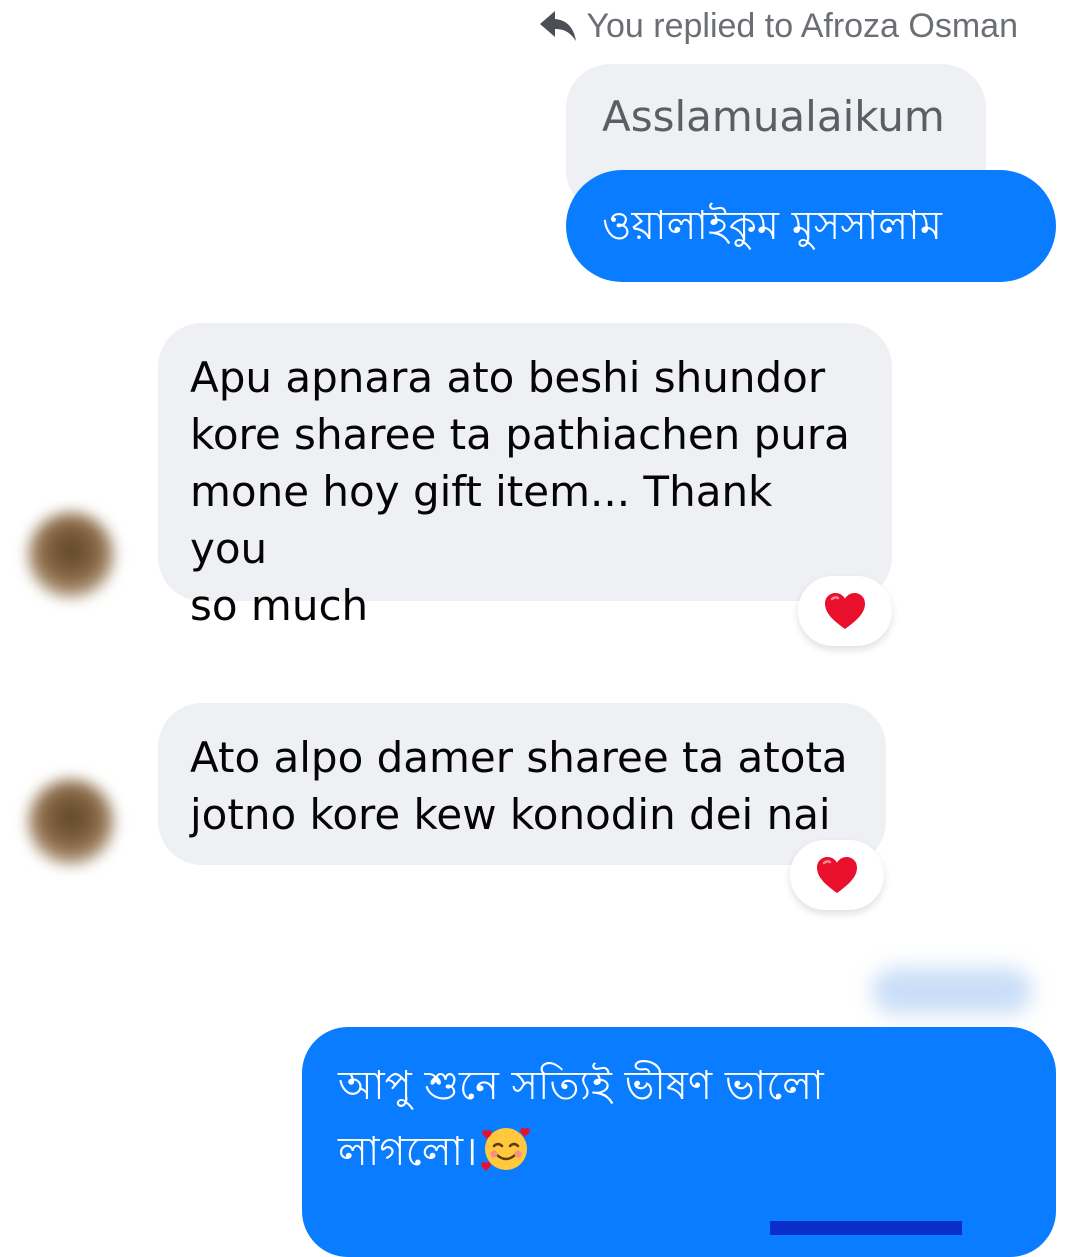 The image size is (1080, 1257). I want to click on message-line: Ato alpo damer sharee ta atota, so click(519, 757).